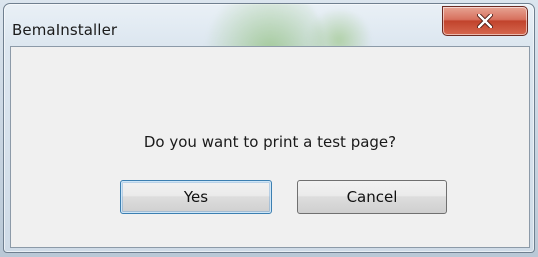 The image size is (538, 257). I want to click on close-icon, so click(485, 21).